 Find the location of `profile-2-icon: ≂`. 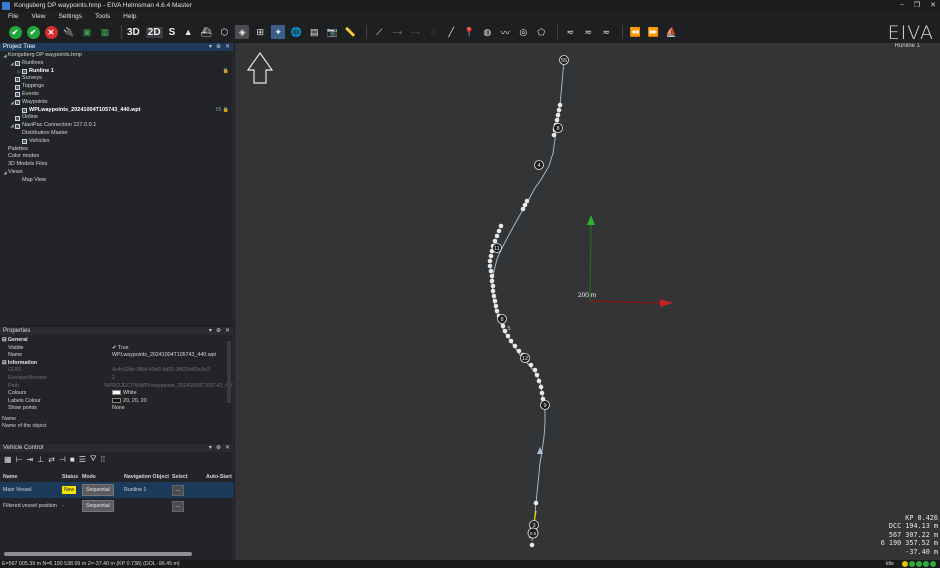

profile-2-icon: ≂ is located at coordinates (588, 32).